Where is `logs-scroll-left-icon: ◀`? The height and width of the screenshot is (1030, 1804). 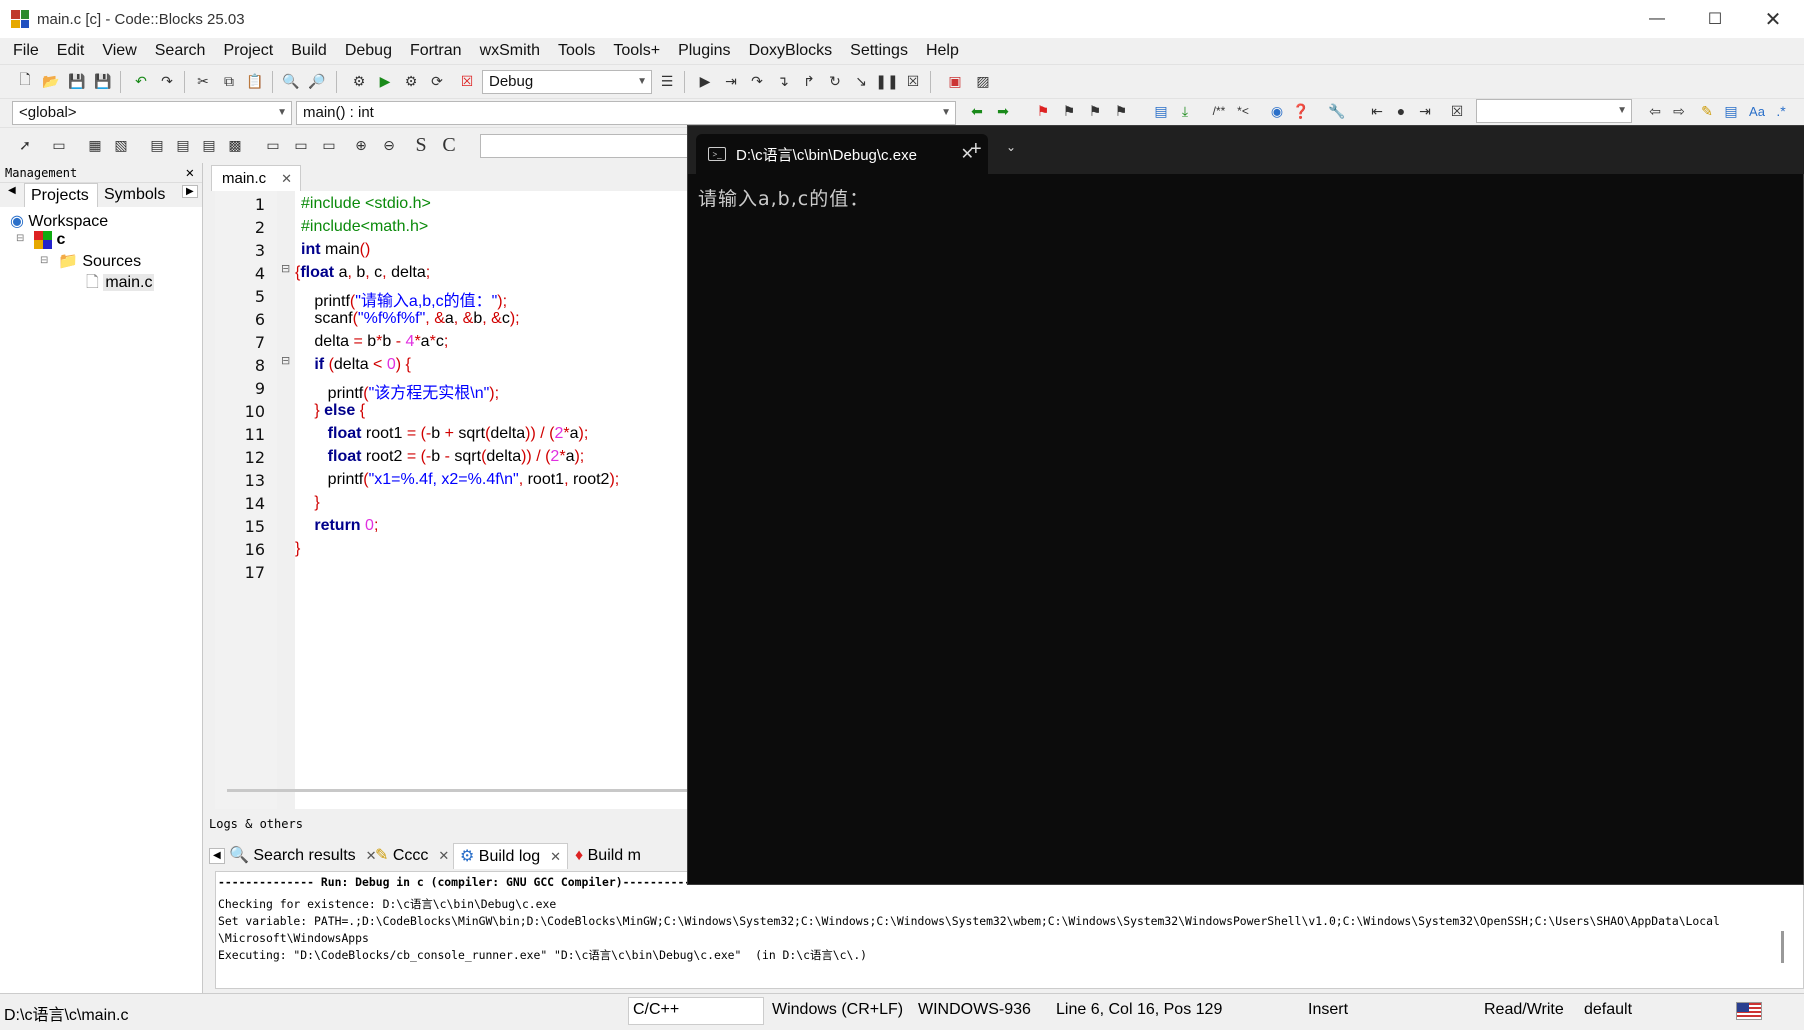 logs-scroll-left-icon: ◀ is located at coordinates (217, 856).